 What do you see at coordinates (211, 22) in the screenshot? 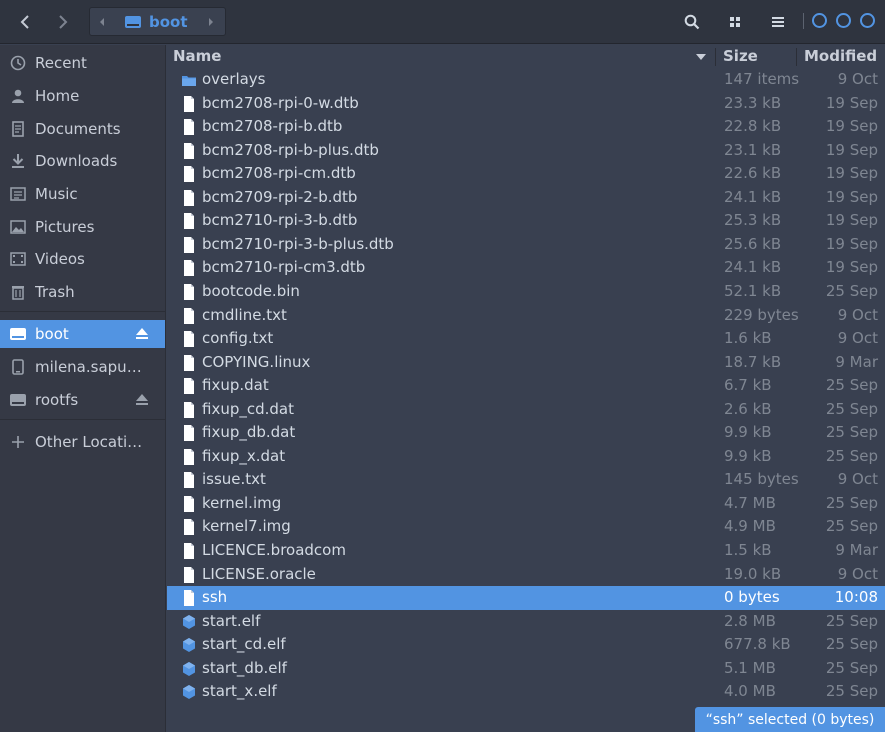
I see `path-scroll-right-icon` at bounding box center [211, 22].